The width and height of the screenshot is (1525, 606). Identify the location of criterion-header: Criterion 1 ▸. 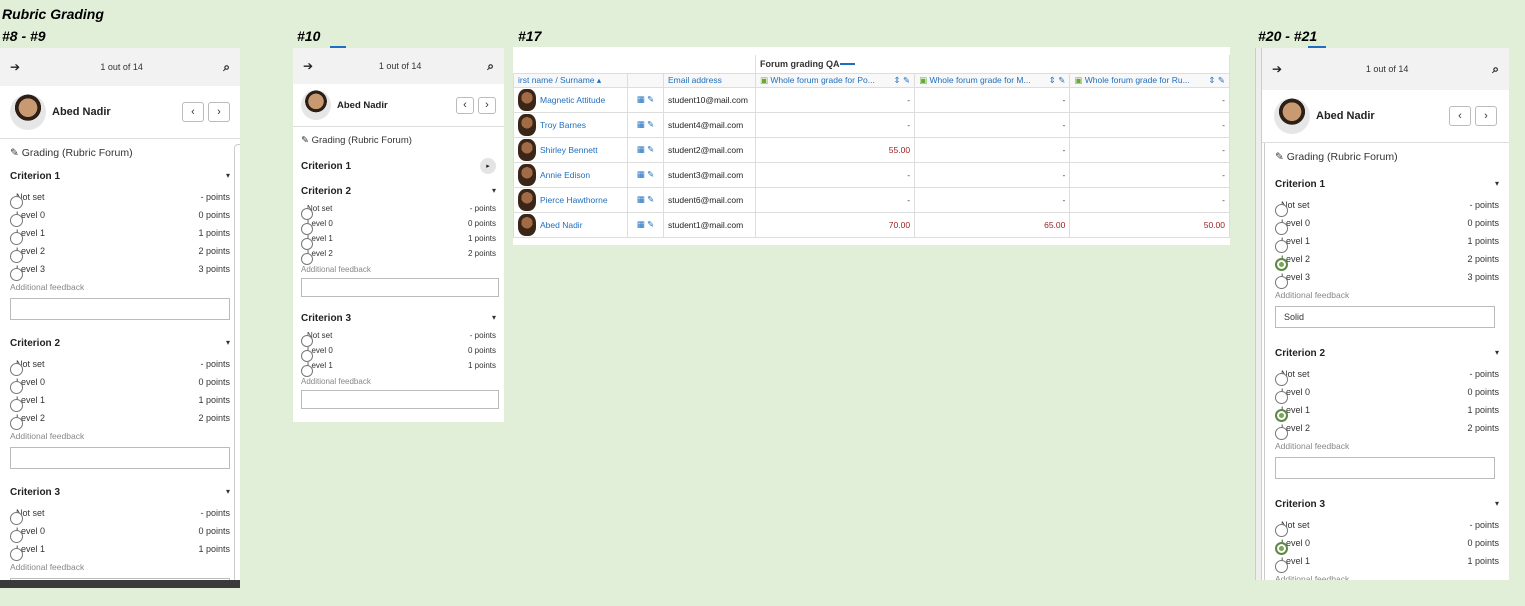
(398, 166).